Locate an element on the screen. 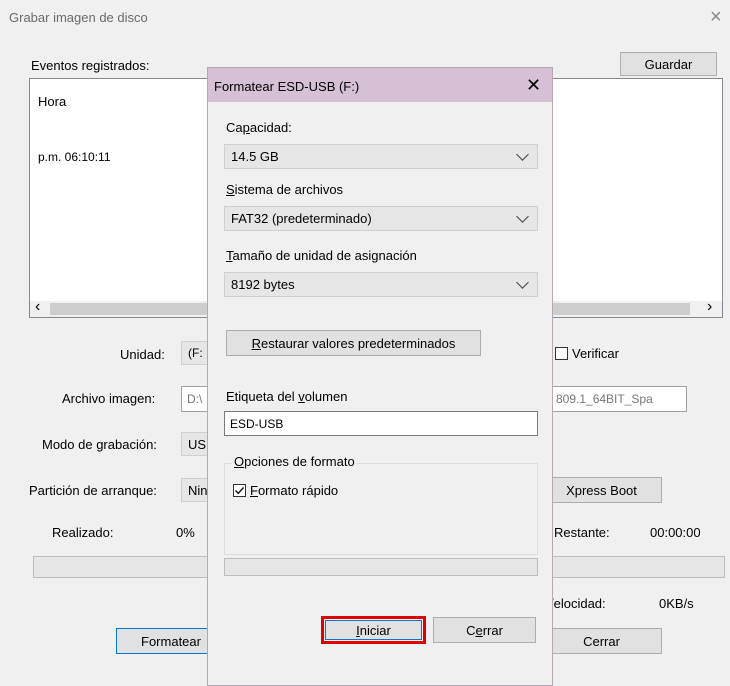 This screenshot has height=686, width=730. write-mode-value: US is located at coordinates (197, 444).